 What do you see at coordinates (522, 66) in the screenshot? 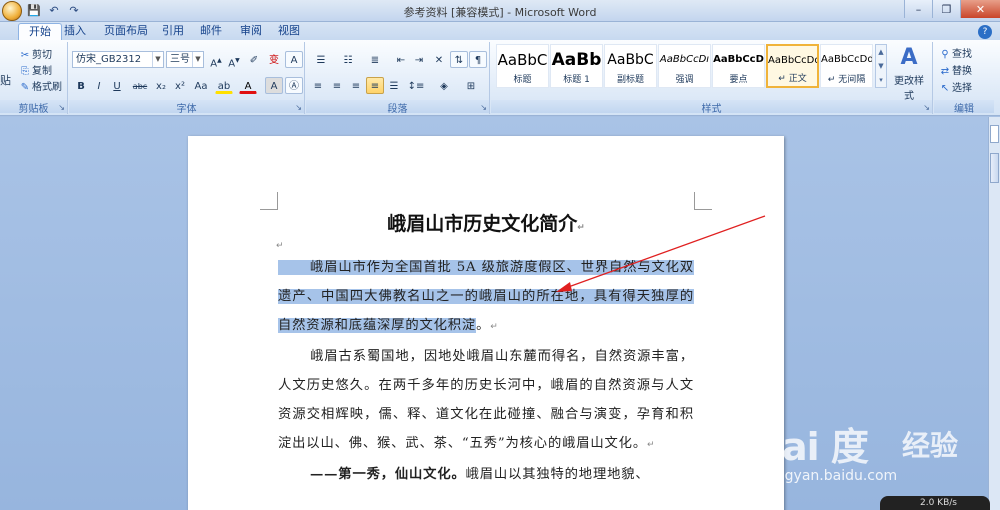
I see `style-title: AaBbC 标题` at bounding box center [522, 66].